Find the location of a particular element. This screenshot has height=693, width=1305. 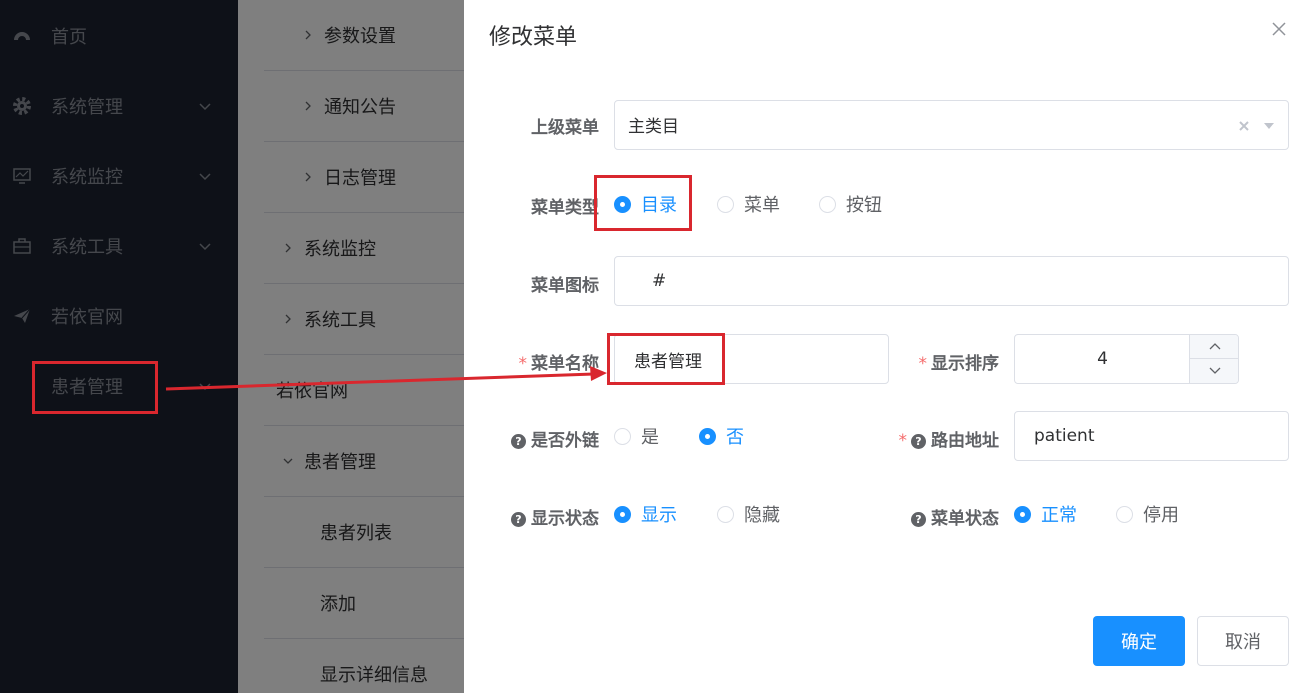

menu-icon-label-text: 菜单图标 is located at coordinates (565, 286).